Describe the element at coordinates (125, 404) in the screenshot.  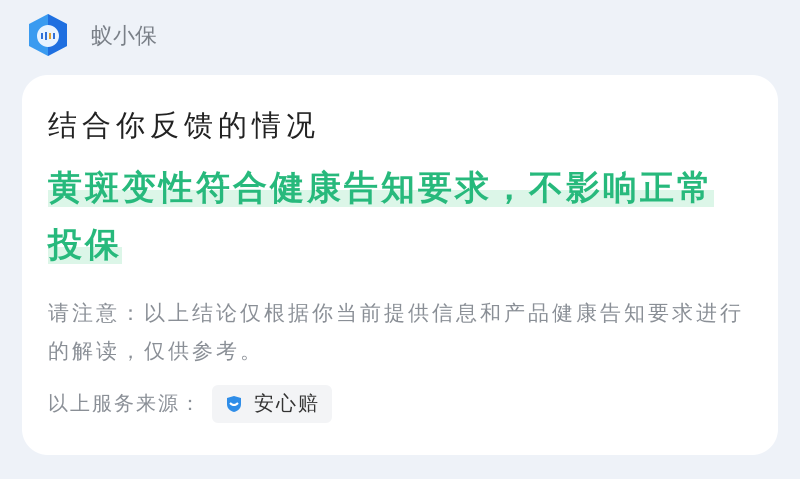
I see `source-label: 以上服务来源：` at that location.